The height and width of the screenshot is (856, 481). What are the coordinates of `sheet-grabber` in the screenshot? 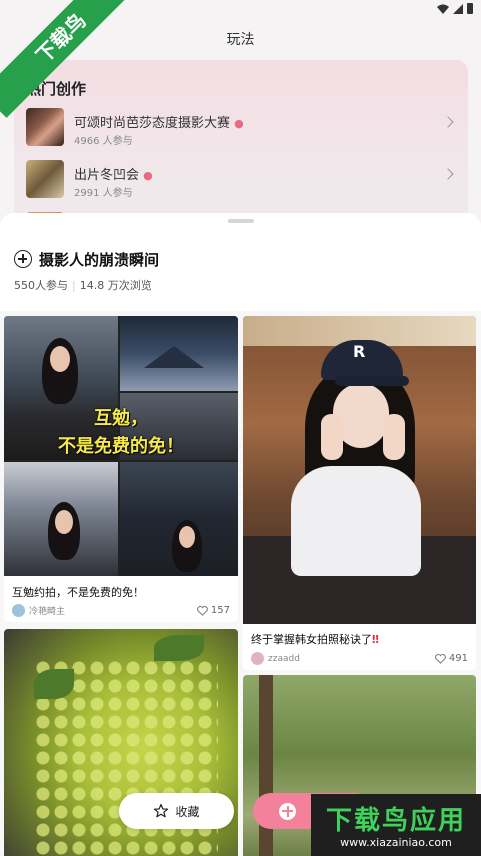 It's located at (241, 221).